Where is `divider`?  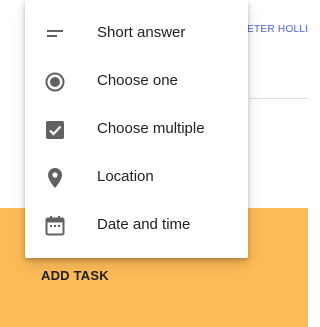
divider is located at coordinates (279, 98).